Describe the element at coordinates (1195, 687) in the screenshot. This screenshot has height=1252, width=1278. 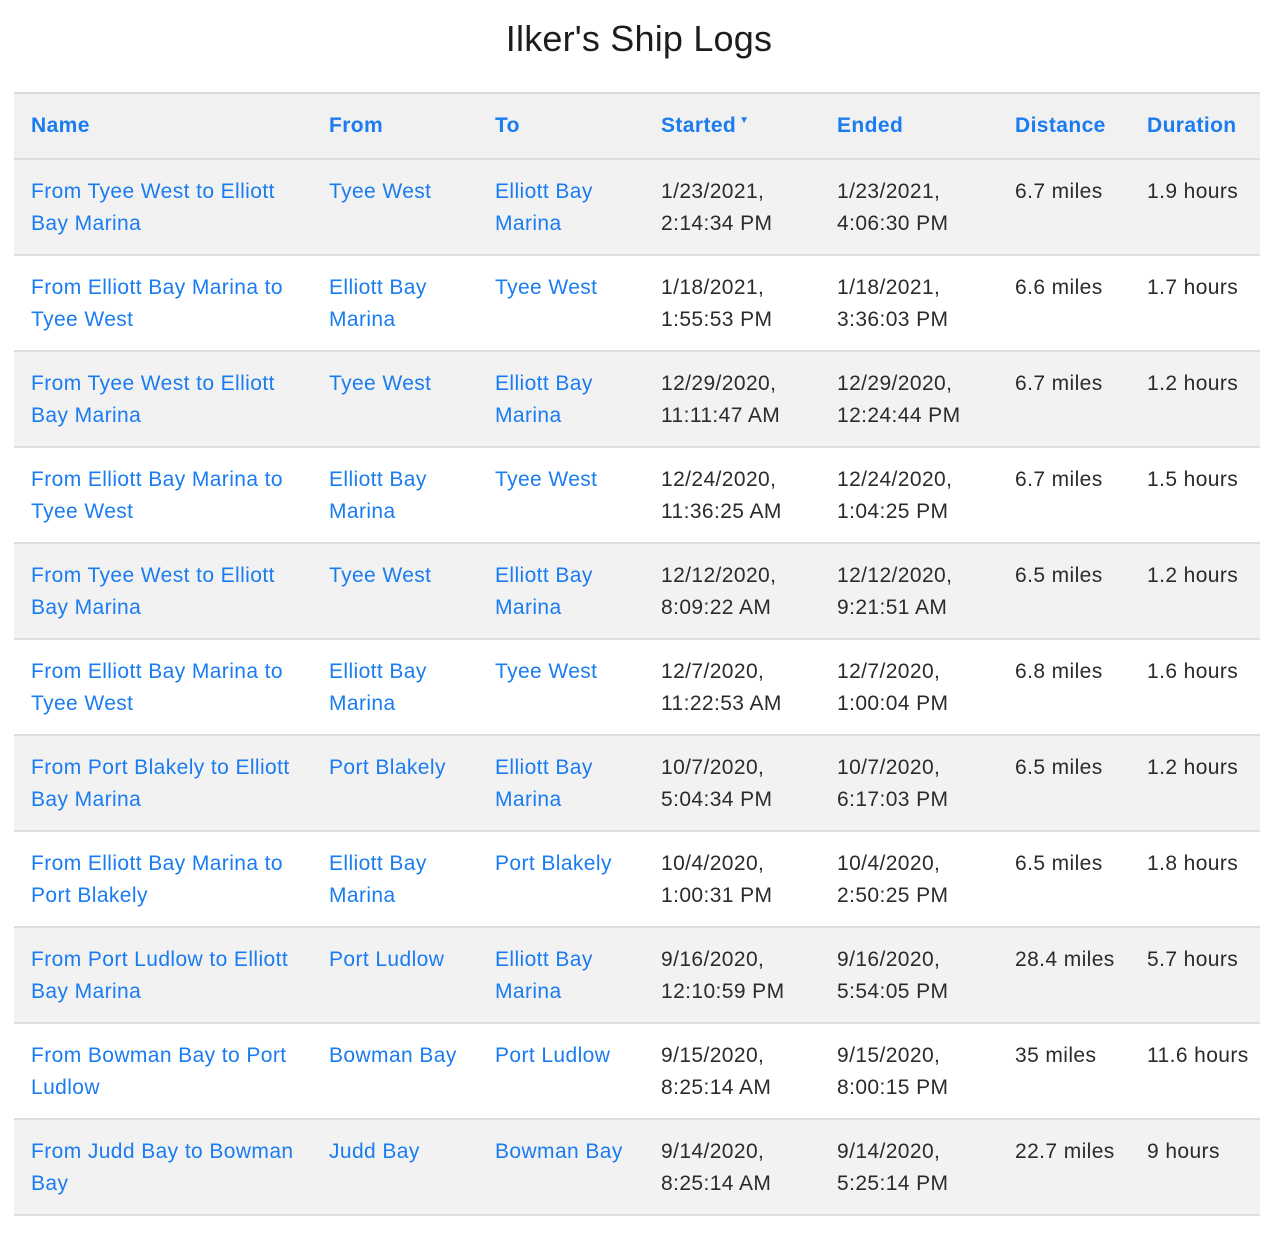
I see `duration-cell: 1.6 hours` at that location.